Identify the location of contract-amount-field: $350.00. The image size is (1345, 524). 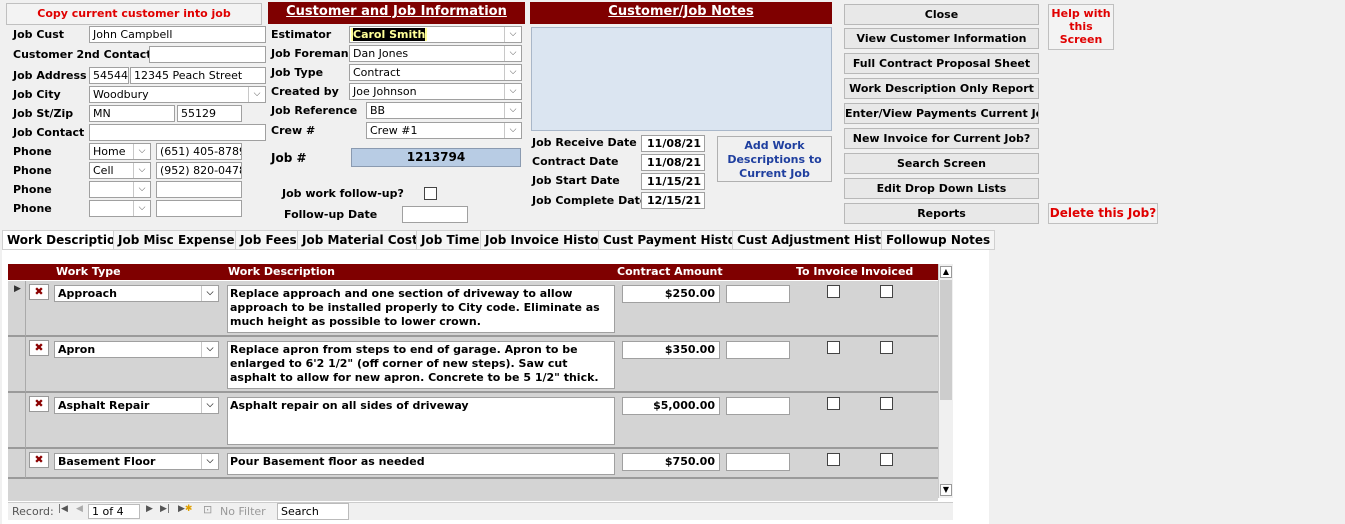
(671, 350).